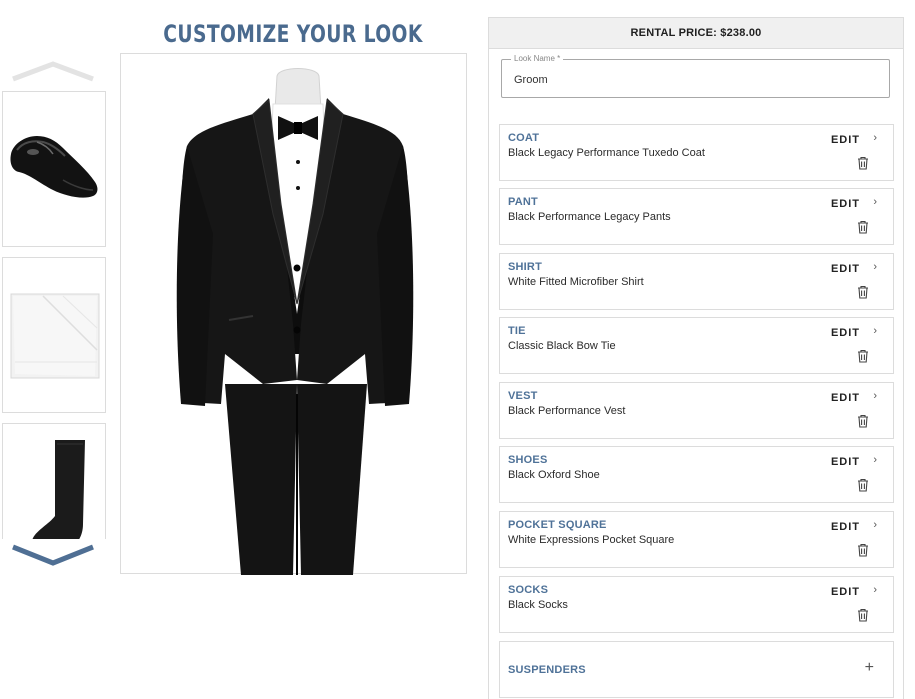 This screenshot has height=699, width=915. I want to click on item-category: SHOES, so click(528, 460).